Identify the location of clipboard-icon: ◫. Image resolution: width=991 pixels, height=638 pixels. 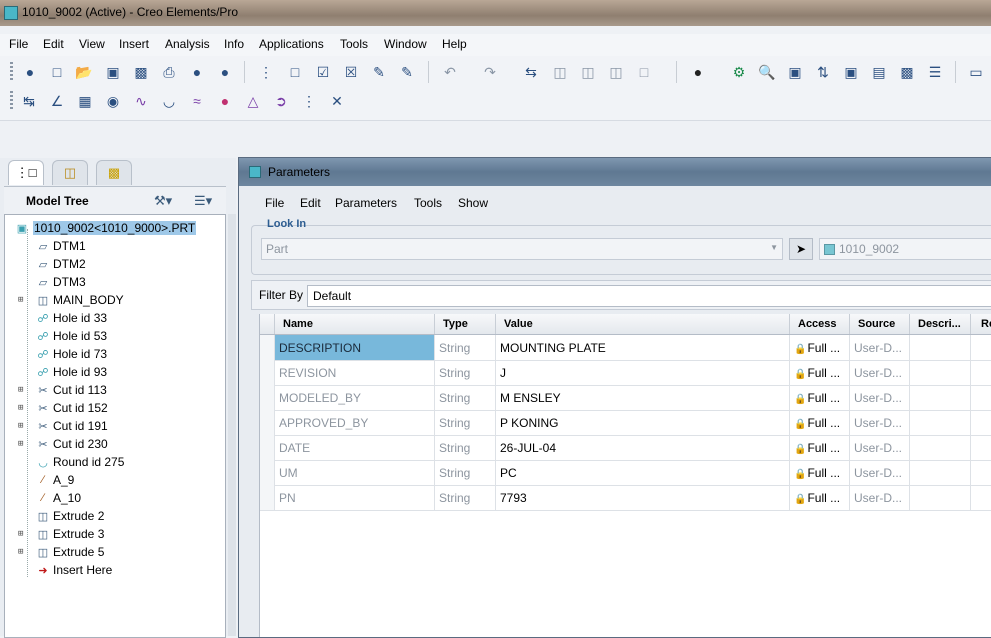
(616, 72).